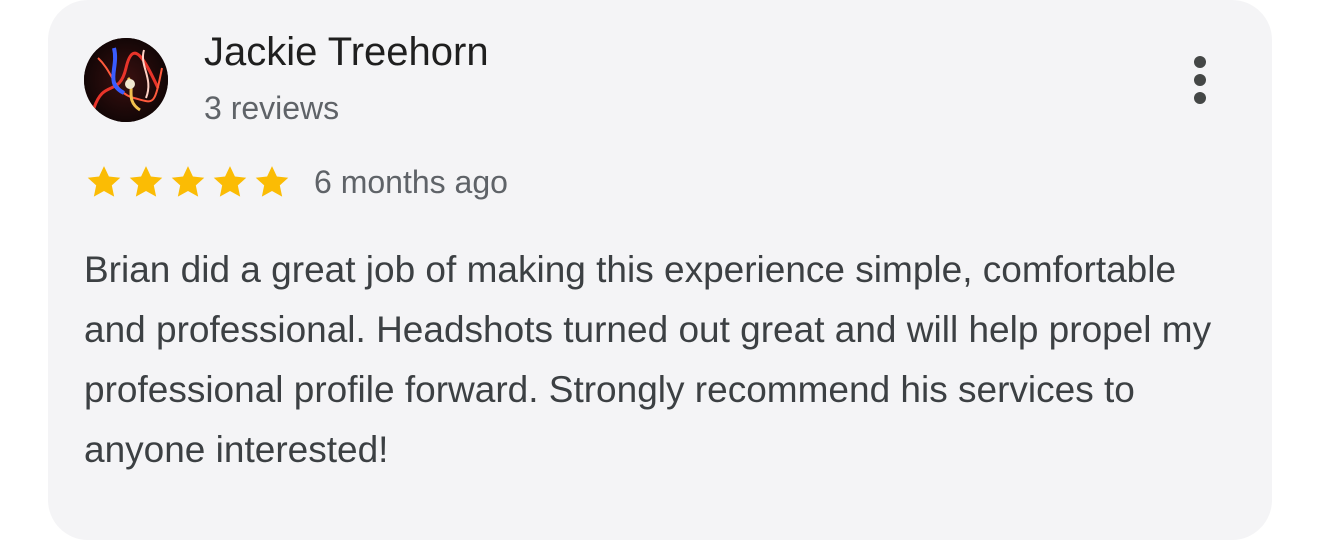  I want to click on author-review-count: 3 reviews, so click(272, 108).